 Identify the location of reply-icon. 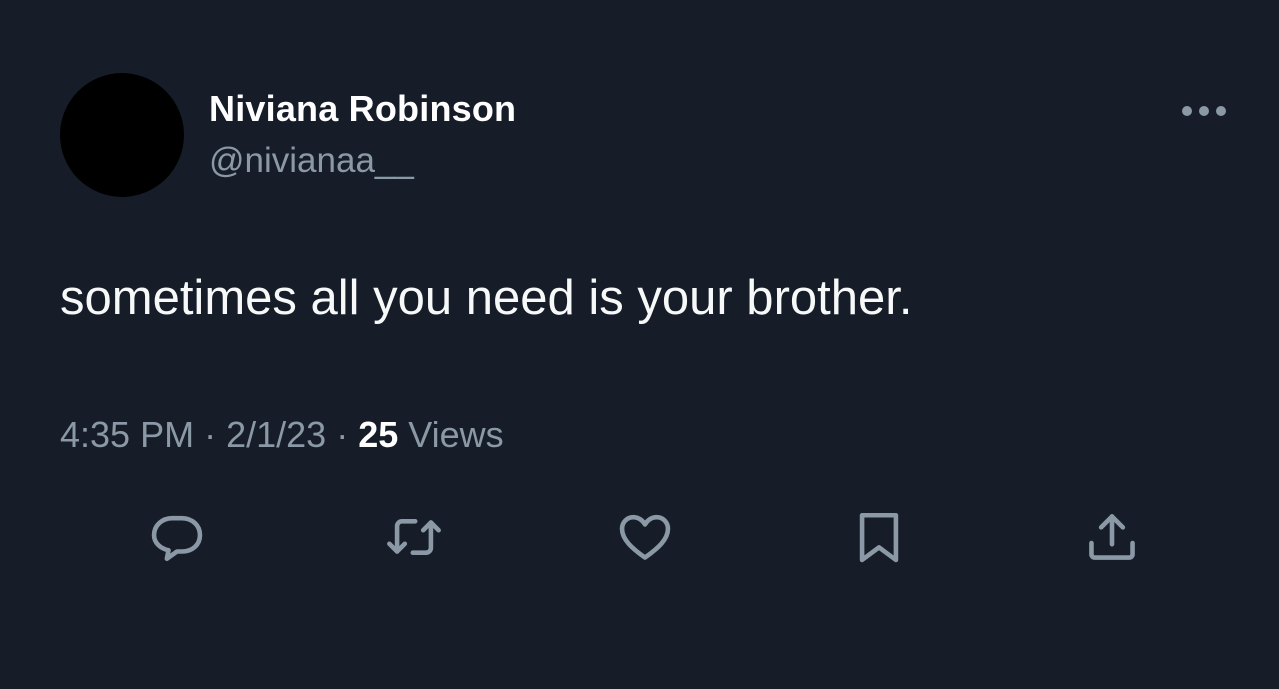
(177, 538).